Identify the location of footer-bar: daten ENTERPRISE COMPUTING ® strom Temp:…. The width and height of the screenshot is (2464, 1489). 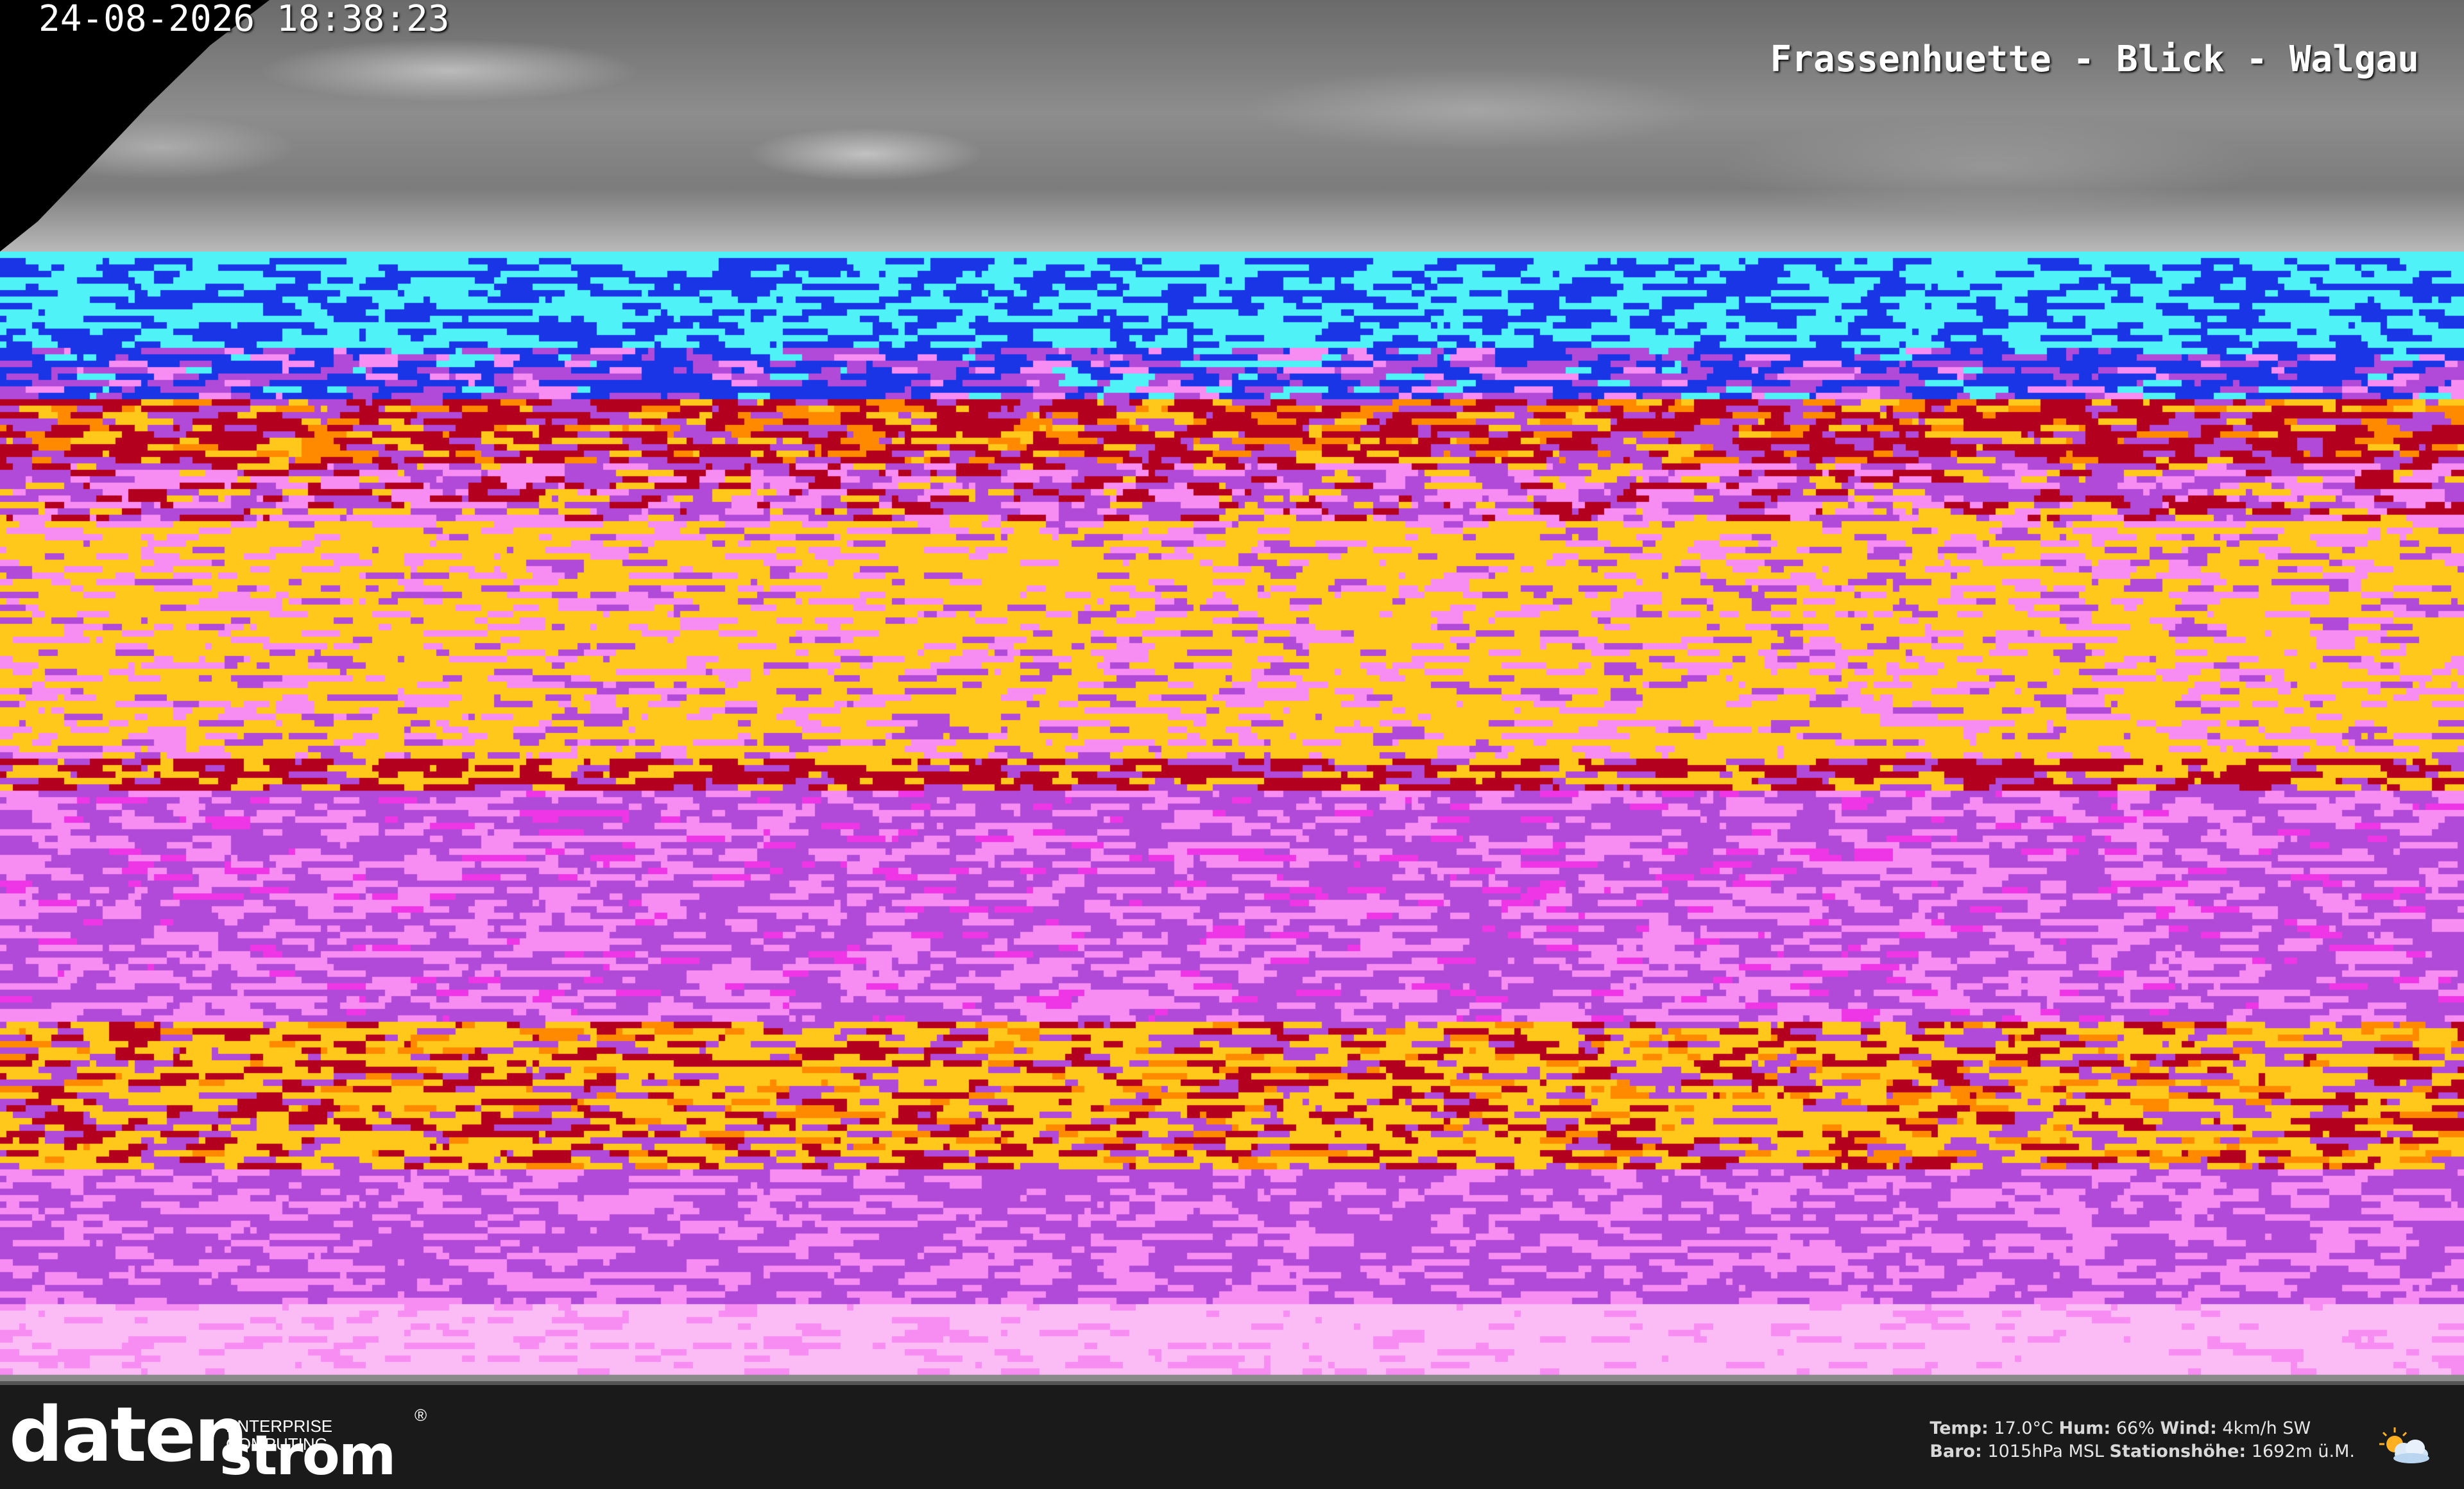
(1232, 1435).